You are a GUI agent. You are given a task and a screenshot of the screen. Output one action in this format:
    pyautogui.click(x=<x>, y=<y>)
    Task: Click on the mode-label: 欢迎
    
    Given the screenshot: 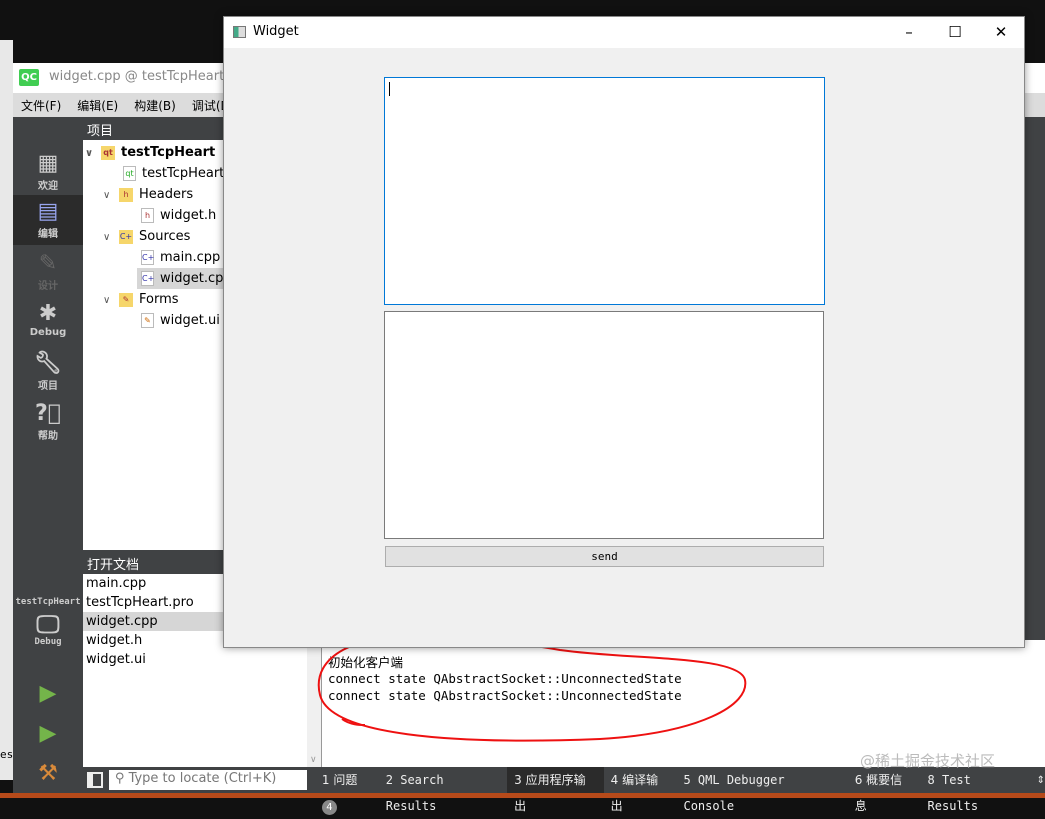 What is the action you would take?
    pyautogui.click(x=48, y=186)
    